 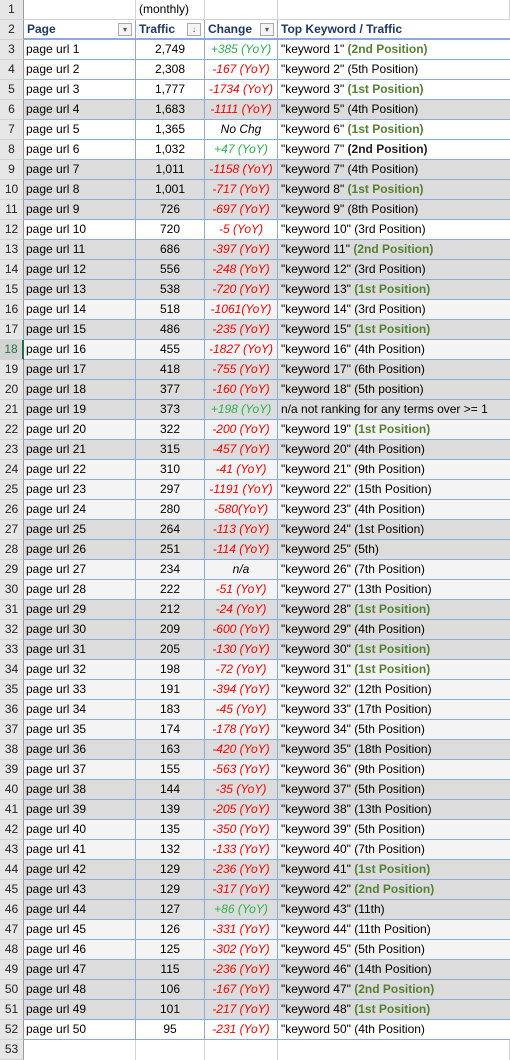 What do you see at coordinates (80, 690) in the screenshot?
I see `page-cell: page url 33` at bounding box center [80, 690].